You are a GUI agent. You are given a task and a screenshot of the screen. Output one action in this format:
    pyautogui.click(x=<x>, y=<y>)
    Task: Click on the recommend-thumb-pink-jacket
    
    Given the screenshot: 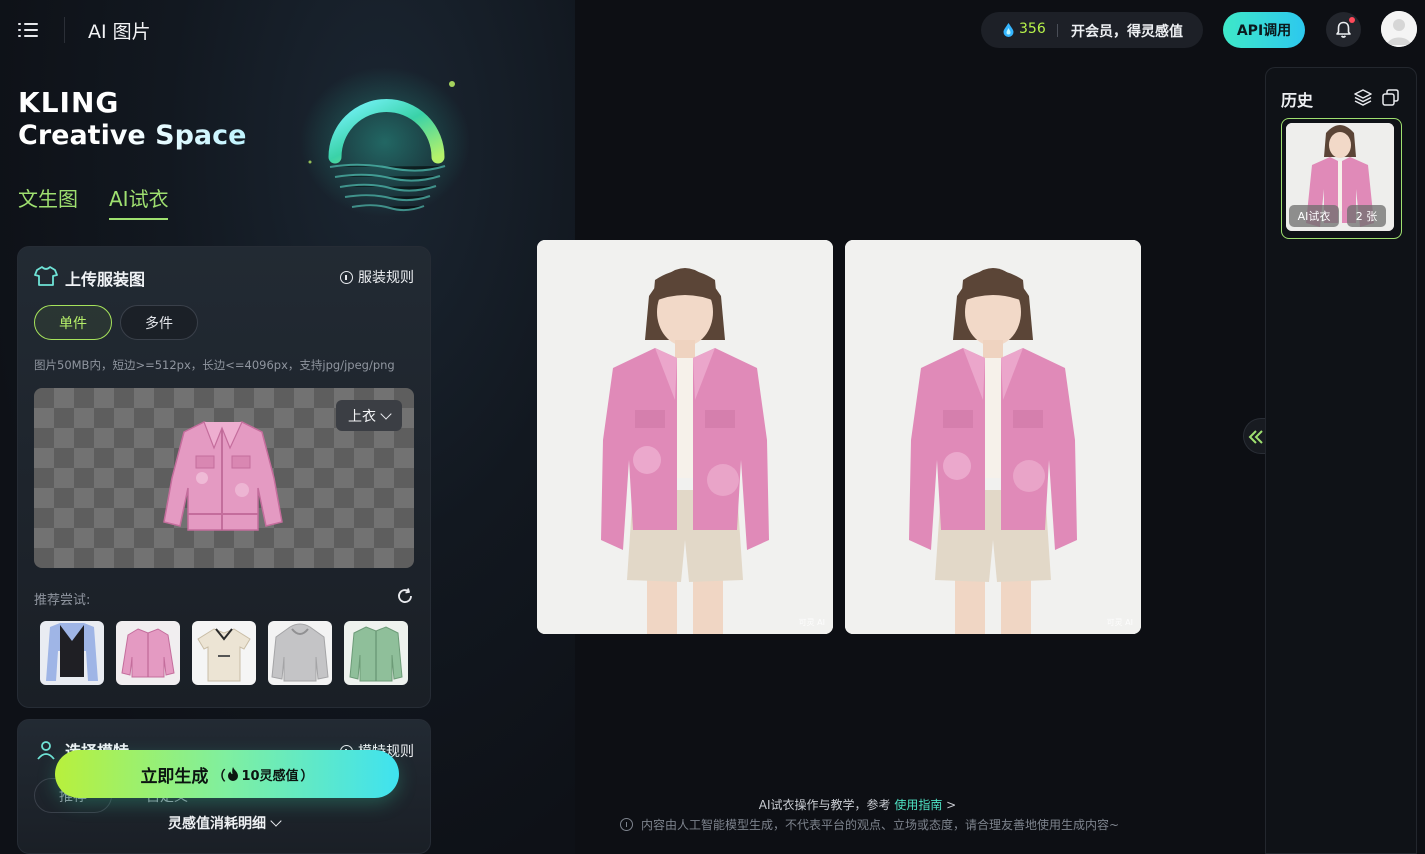 What is the action you would take?
    pyautogui.click(x=148, y=653)
    